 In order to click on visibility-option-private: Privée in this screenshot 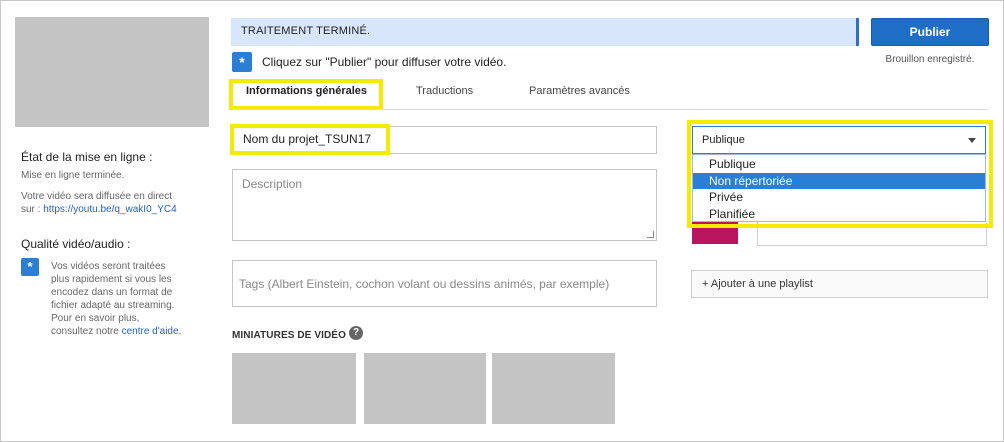, I will do `click(839, 197)`.